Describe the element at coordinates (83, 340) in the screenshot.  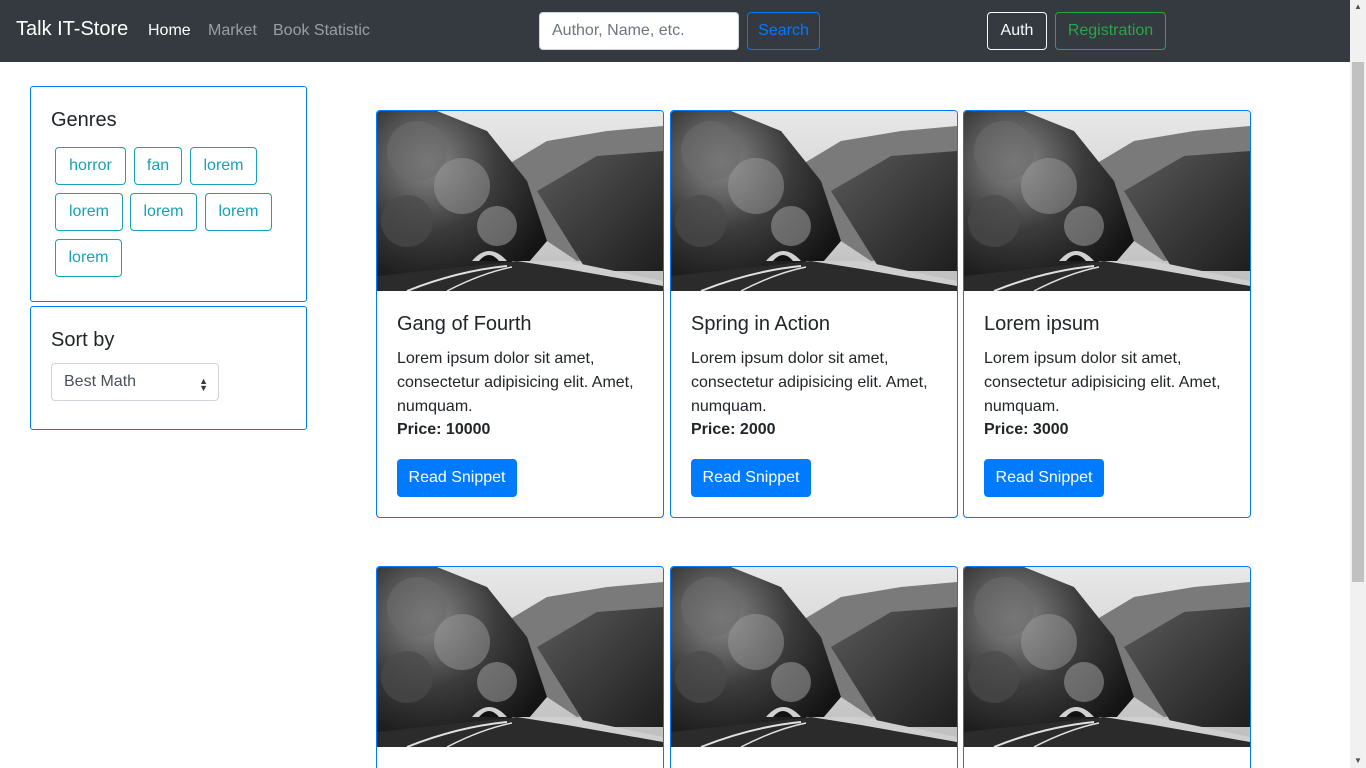
I see `sort-title: Sort by` at that location.